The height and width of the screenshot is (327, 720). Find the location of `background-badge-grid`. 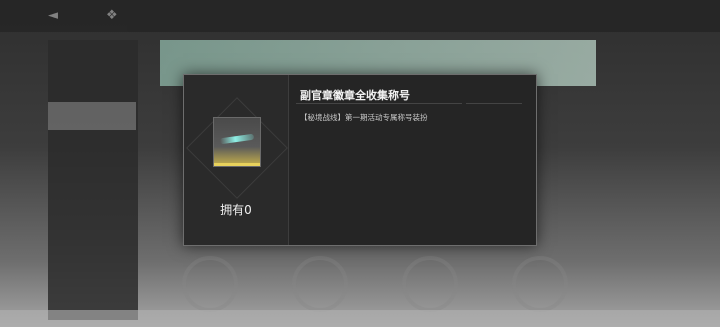

background-badge-grid is located at coordinates (378, 283).